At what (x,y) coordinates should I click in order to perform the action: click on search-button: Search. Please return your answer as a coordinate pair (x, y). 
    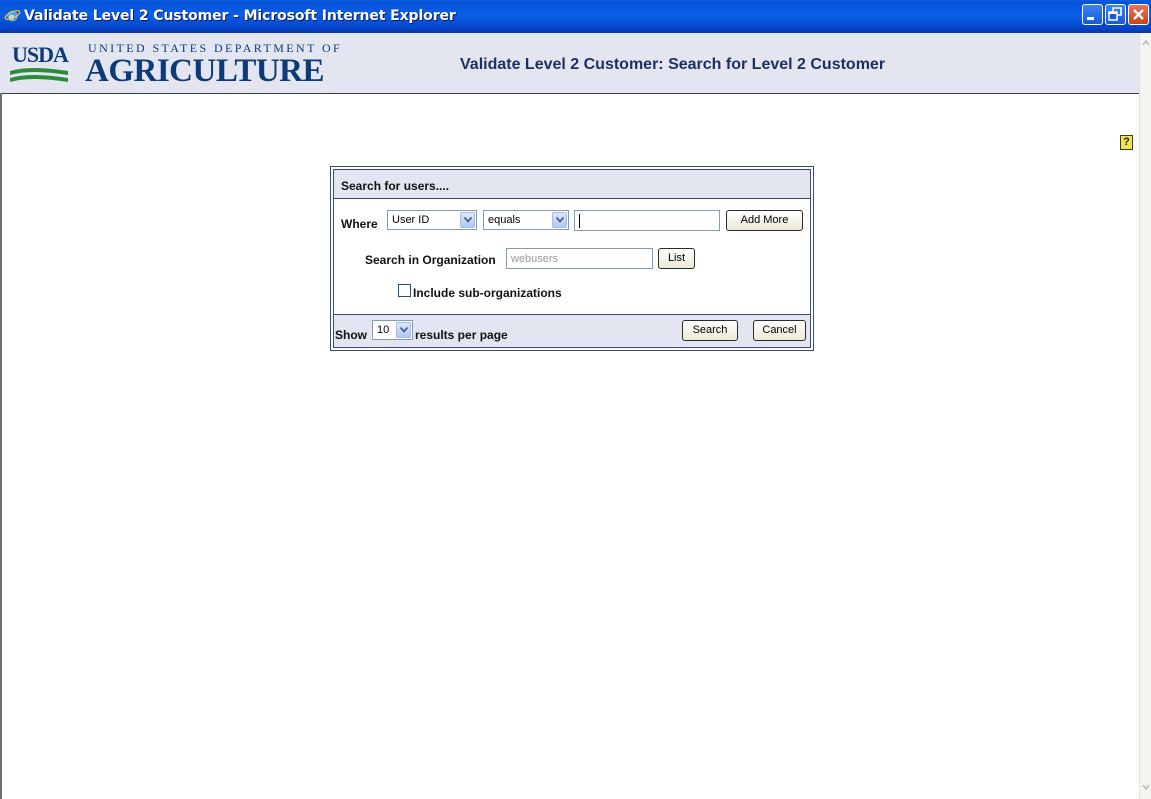
    Looking at the image, I should click on (710, 330).